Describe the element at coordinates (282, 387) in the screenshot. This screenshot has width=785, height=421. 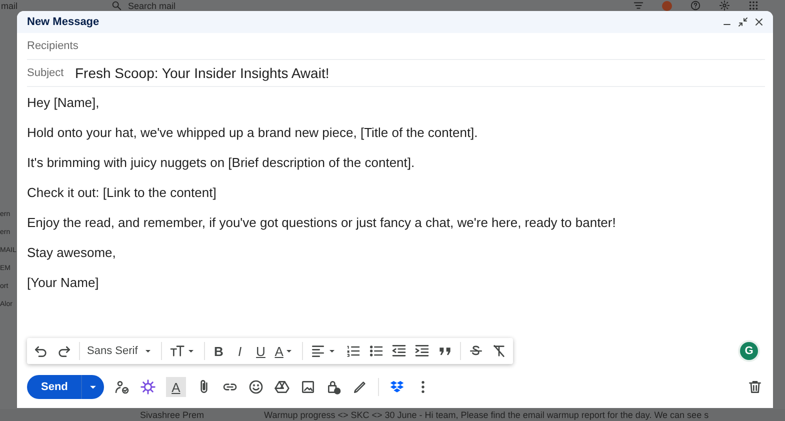
I see `drive-icon` at that location.